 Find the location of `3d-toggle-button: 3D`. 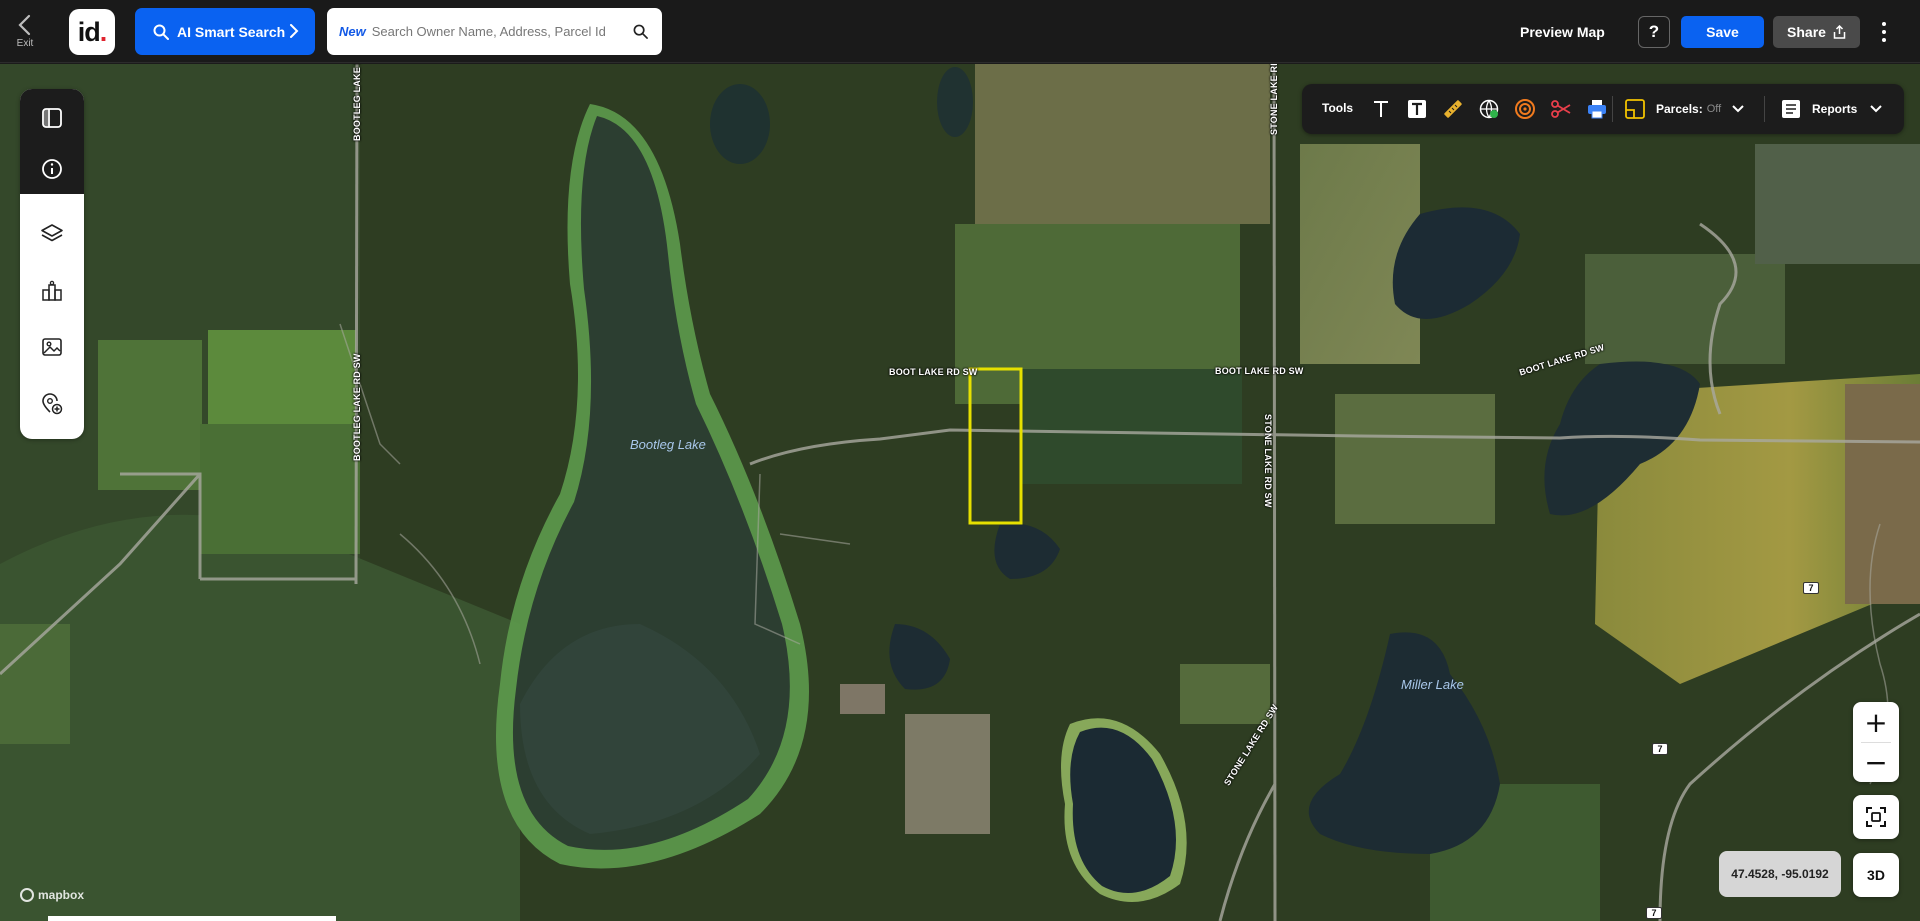

3d-toggle-button: 3D is located at coordinates (1876, 875).